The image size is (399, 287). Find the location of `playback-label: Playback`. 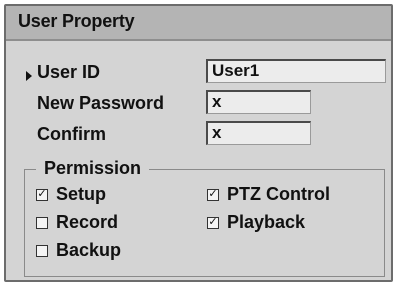

playback-label: Playback is located at coordinates (266, 222).